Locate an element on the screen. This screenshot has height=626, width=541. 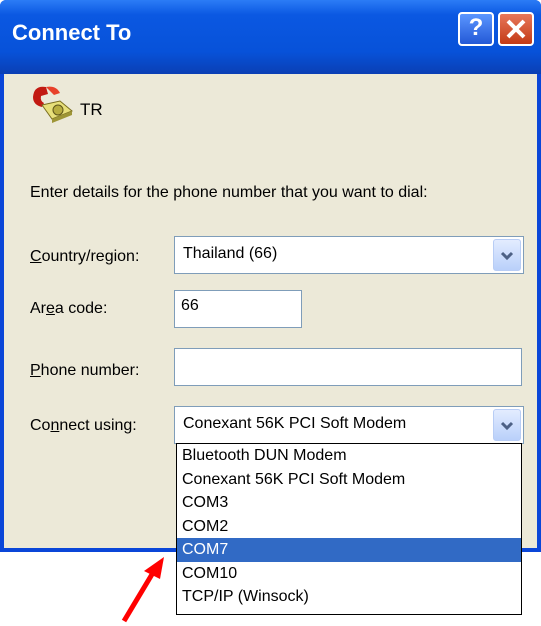
phone-number-input is located at coordinates (348, 367).